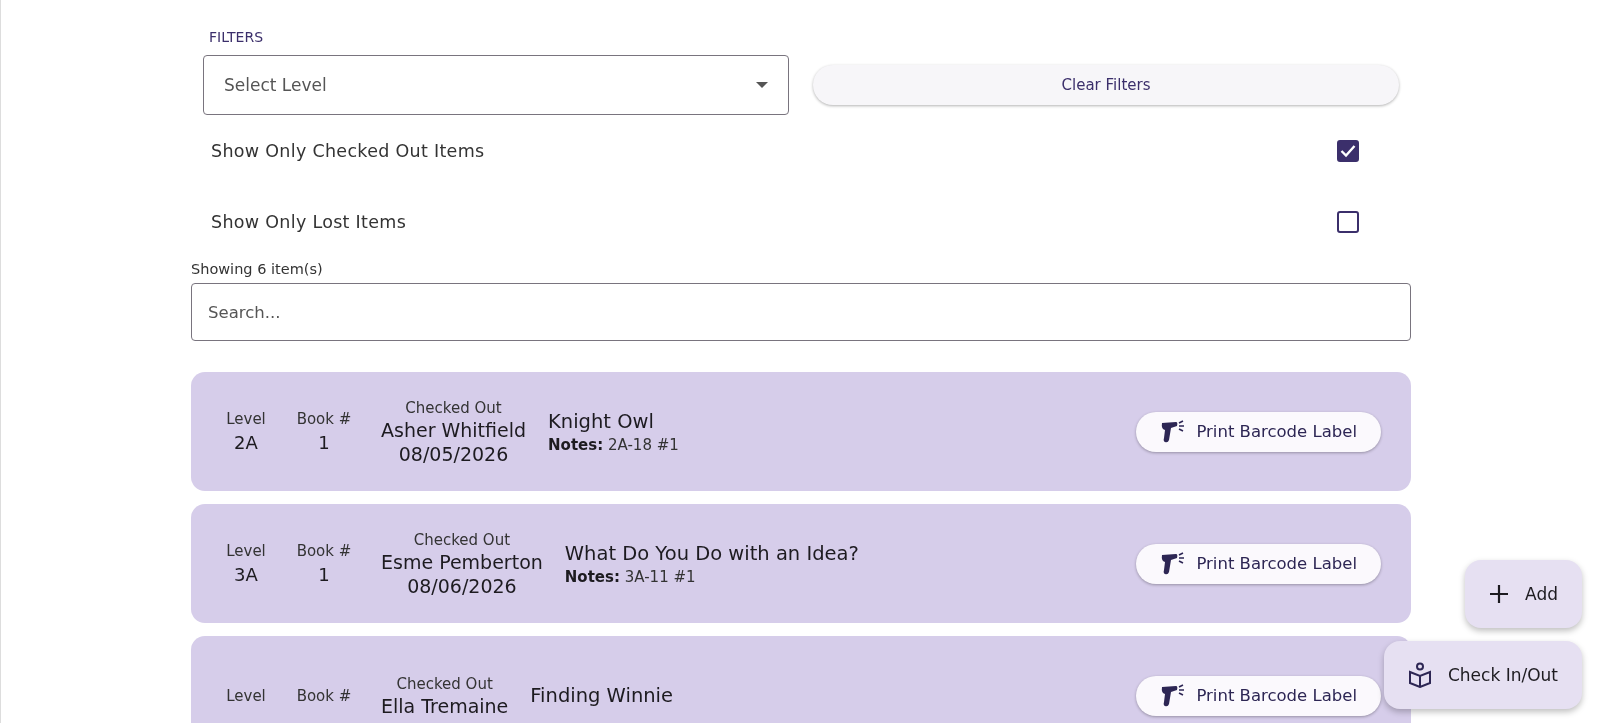 The height and width of the screenshot is (723, 1600). Describe the element at coordinates (1482, 675) in the screenshot. I see `checkinout-button: Check In/Out` at that location.